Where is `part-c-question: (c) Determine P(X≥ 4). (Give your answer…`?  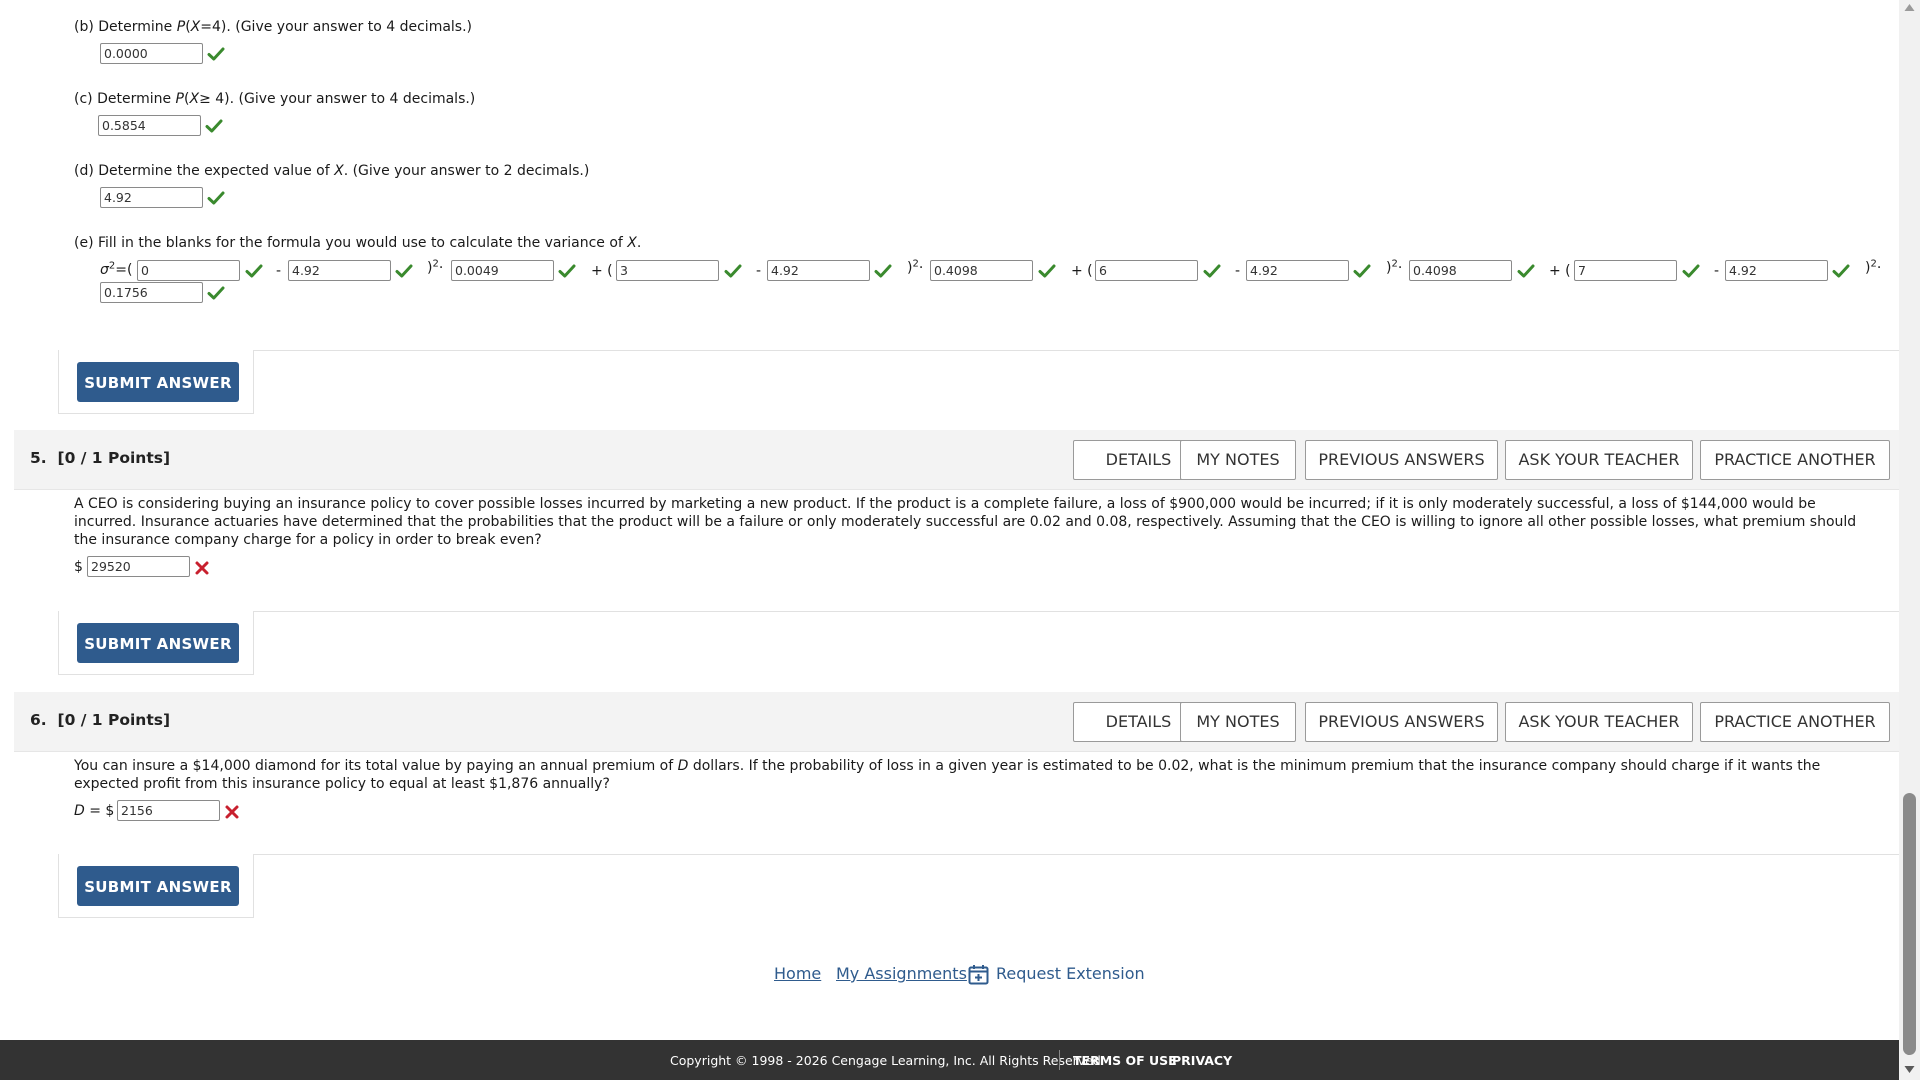
part-c-question: (c) Determine P(X≥ 4). (Give your answer… is located at coordinates (275, 99).